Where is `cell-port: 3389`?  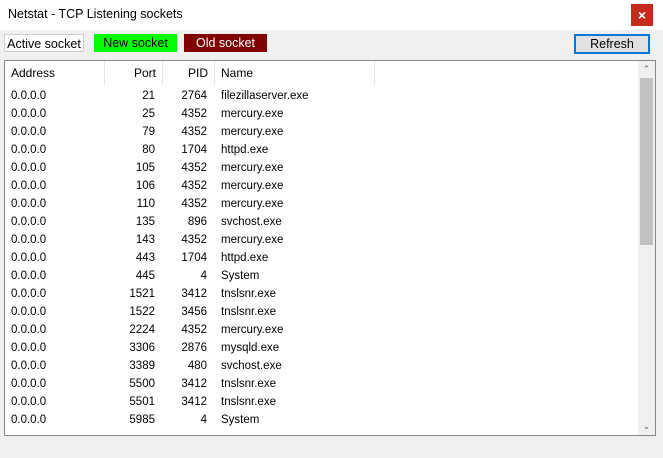 cell-port: 3389 is located at coordinates (142, 366).